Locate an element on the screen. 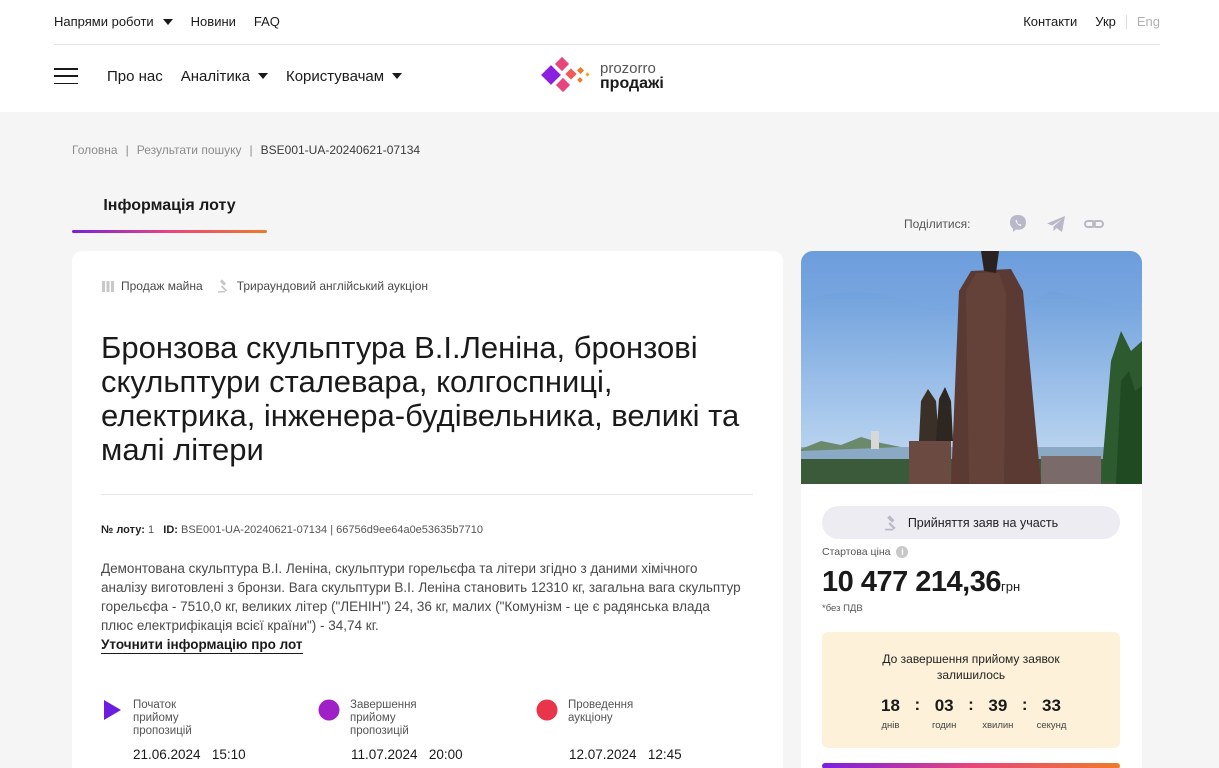  countdown-hours-value: 03 is located at coordinates (944, 705).